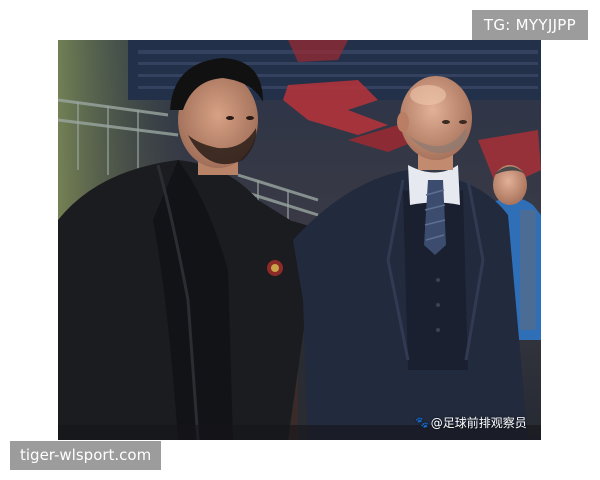 The height and width of the screenshot is (480, 600). Describe the element at coordinates (529, 25) in the screenshot. I see `telegram-badge: TG: MYYJJPP` at that location.